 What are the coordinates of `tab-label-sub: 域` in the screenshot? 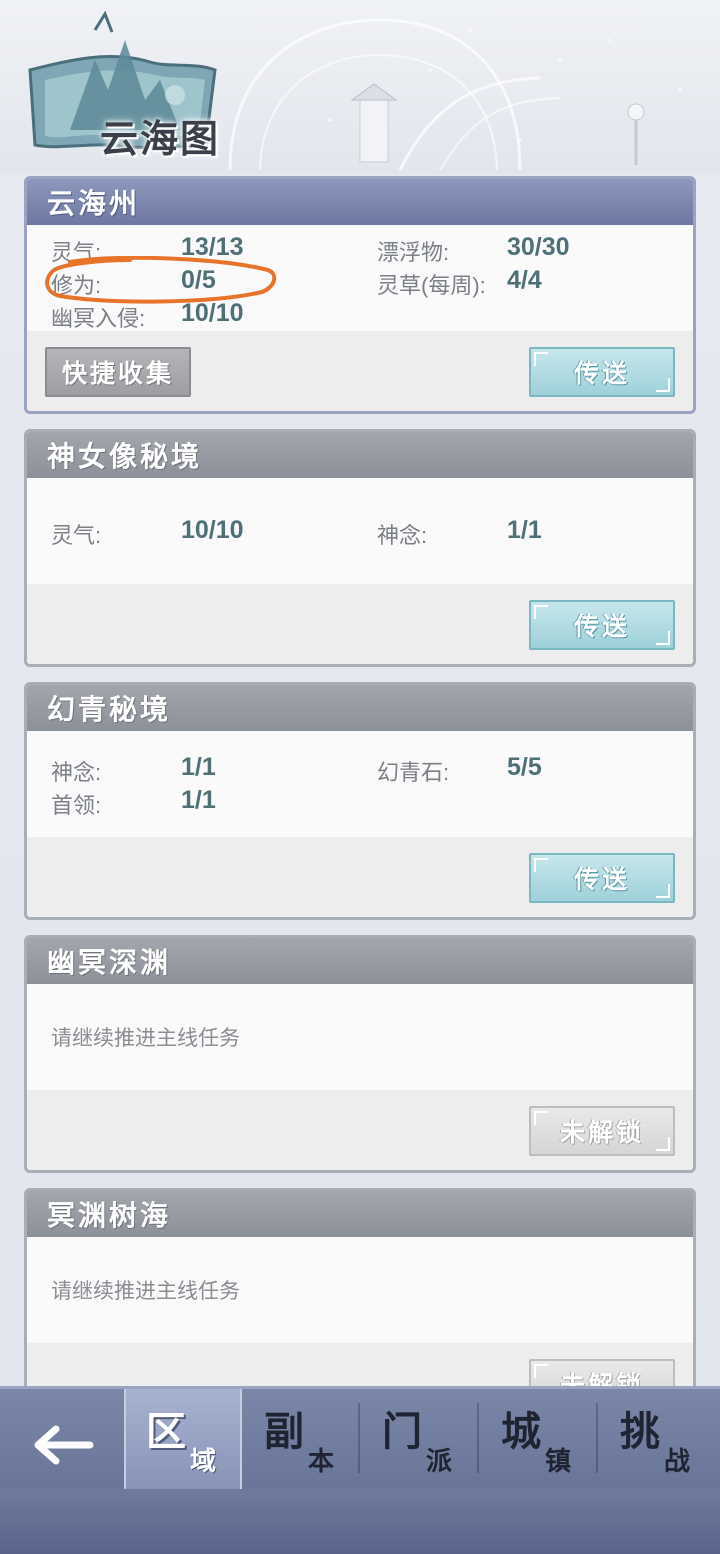 It's located at (203, 1461).